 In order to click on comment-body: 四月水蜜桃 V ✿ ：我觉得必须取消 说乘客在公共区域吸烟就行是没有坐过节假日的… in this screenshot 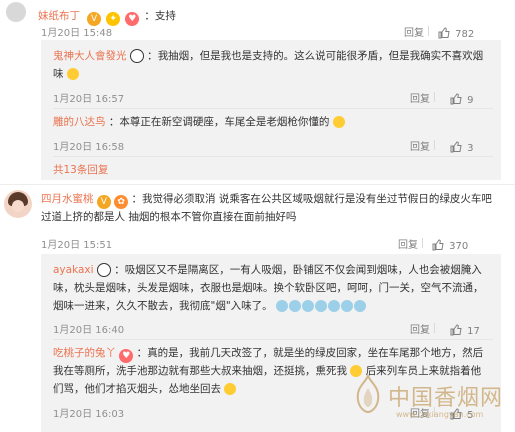, I will do `click(266, 201)`.